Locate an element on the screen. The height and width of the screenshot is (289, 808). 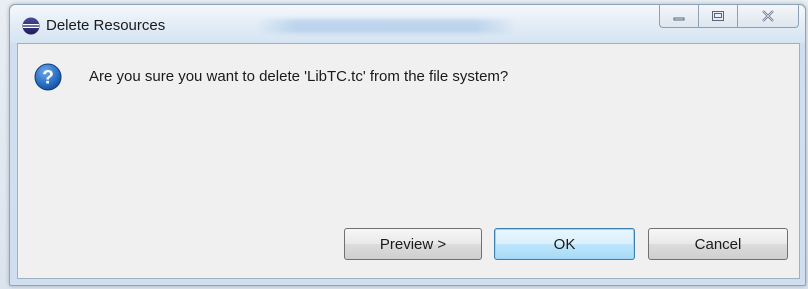
question-icon: ? is located at coordinates (48, 77).